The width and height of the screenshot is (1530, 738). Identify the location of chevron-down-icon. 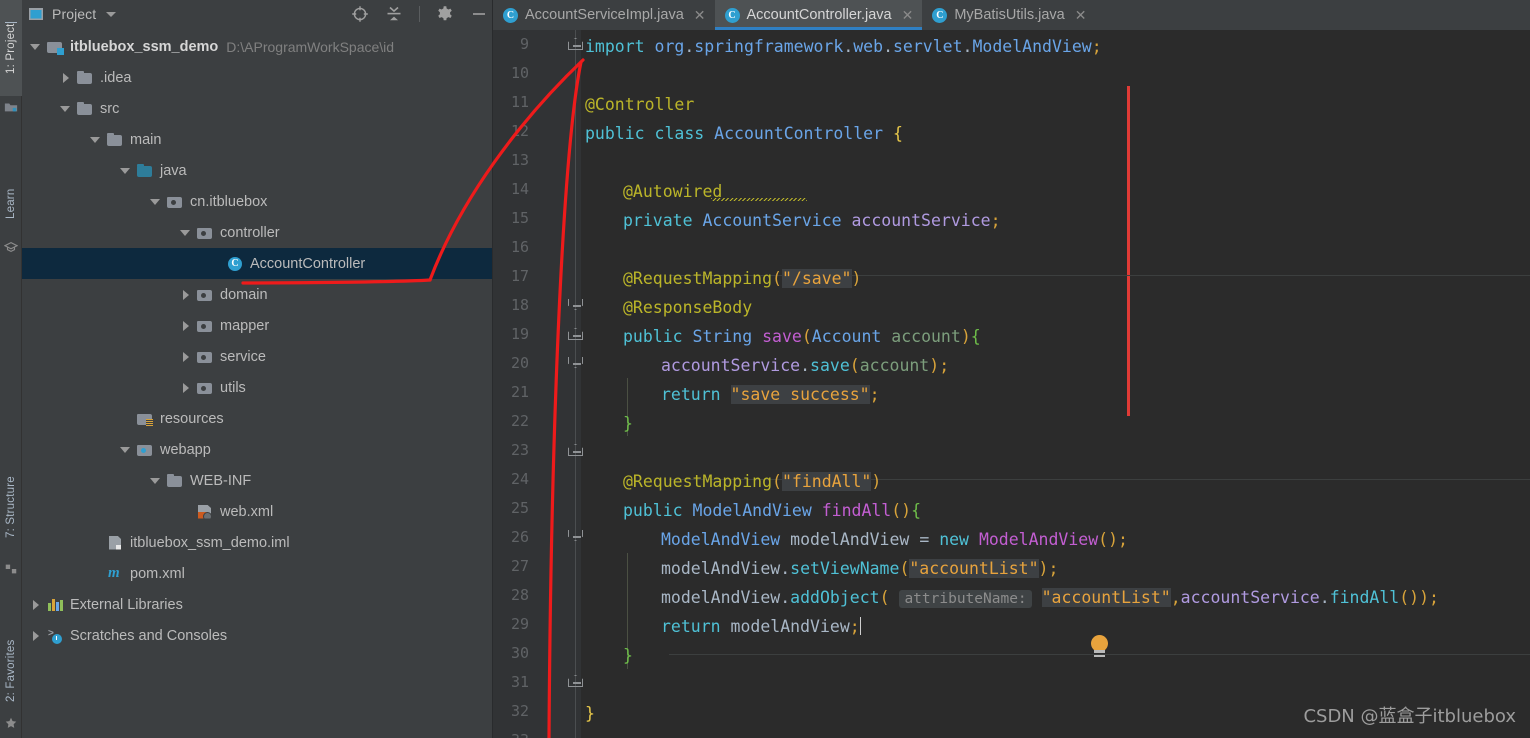
(111, 14).